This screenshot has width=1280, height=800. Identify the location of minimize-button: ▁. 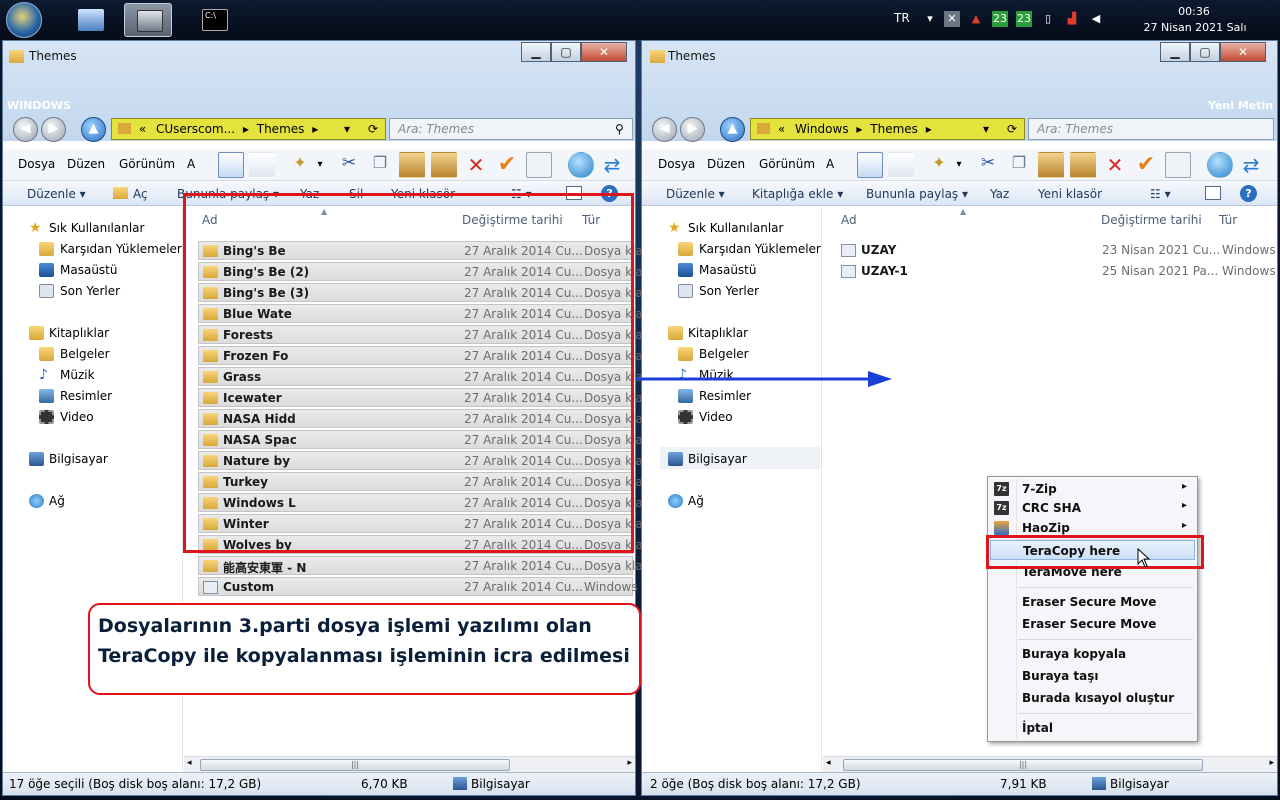
(536, 52).